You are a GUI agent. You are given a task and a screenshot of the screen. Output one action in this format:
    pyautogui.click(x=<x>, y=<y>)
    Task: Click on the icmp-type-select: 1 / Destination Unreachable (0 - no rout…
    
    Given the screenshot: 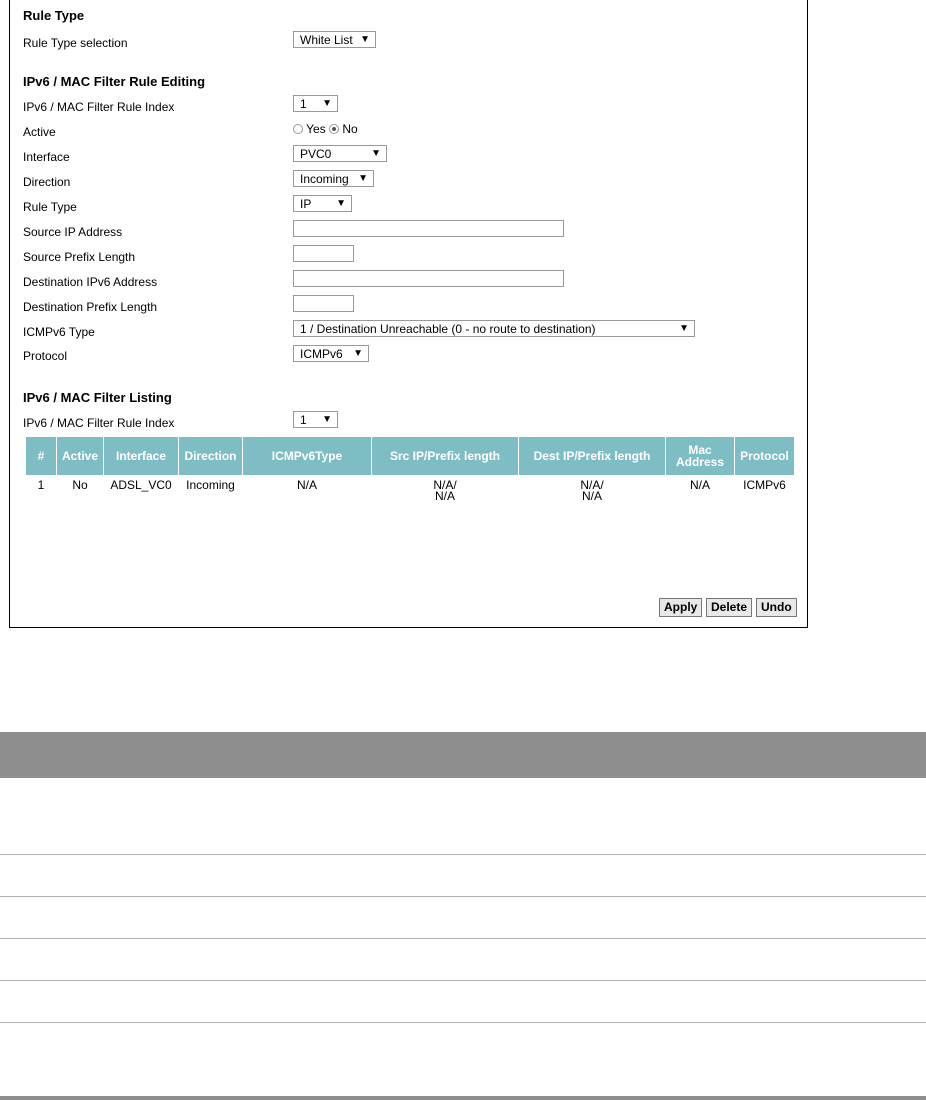 What is the action you would take?
    pyautogui.click(x=494, y=328)
    